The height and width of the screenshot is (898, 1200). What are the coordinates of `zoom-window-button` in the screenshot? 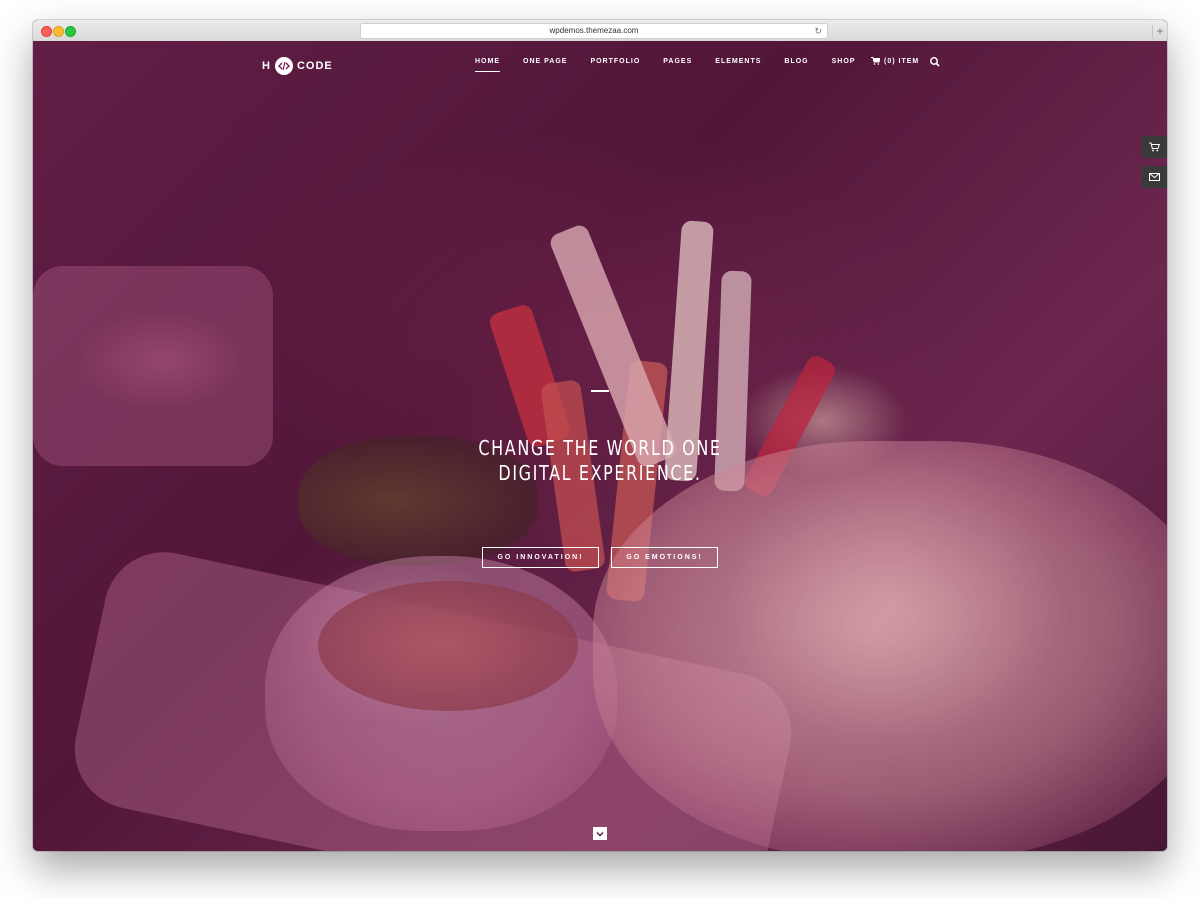 It's located at (70, 31).